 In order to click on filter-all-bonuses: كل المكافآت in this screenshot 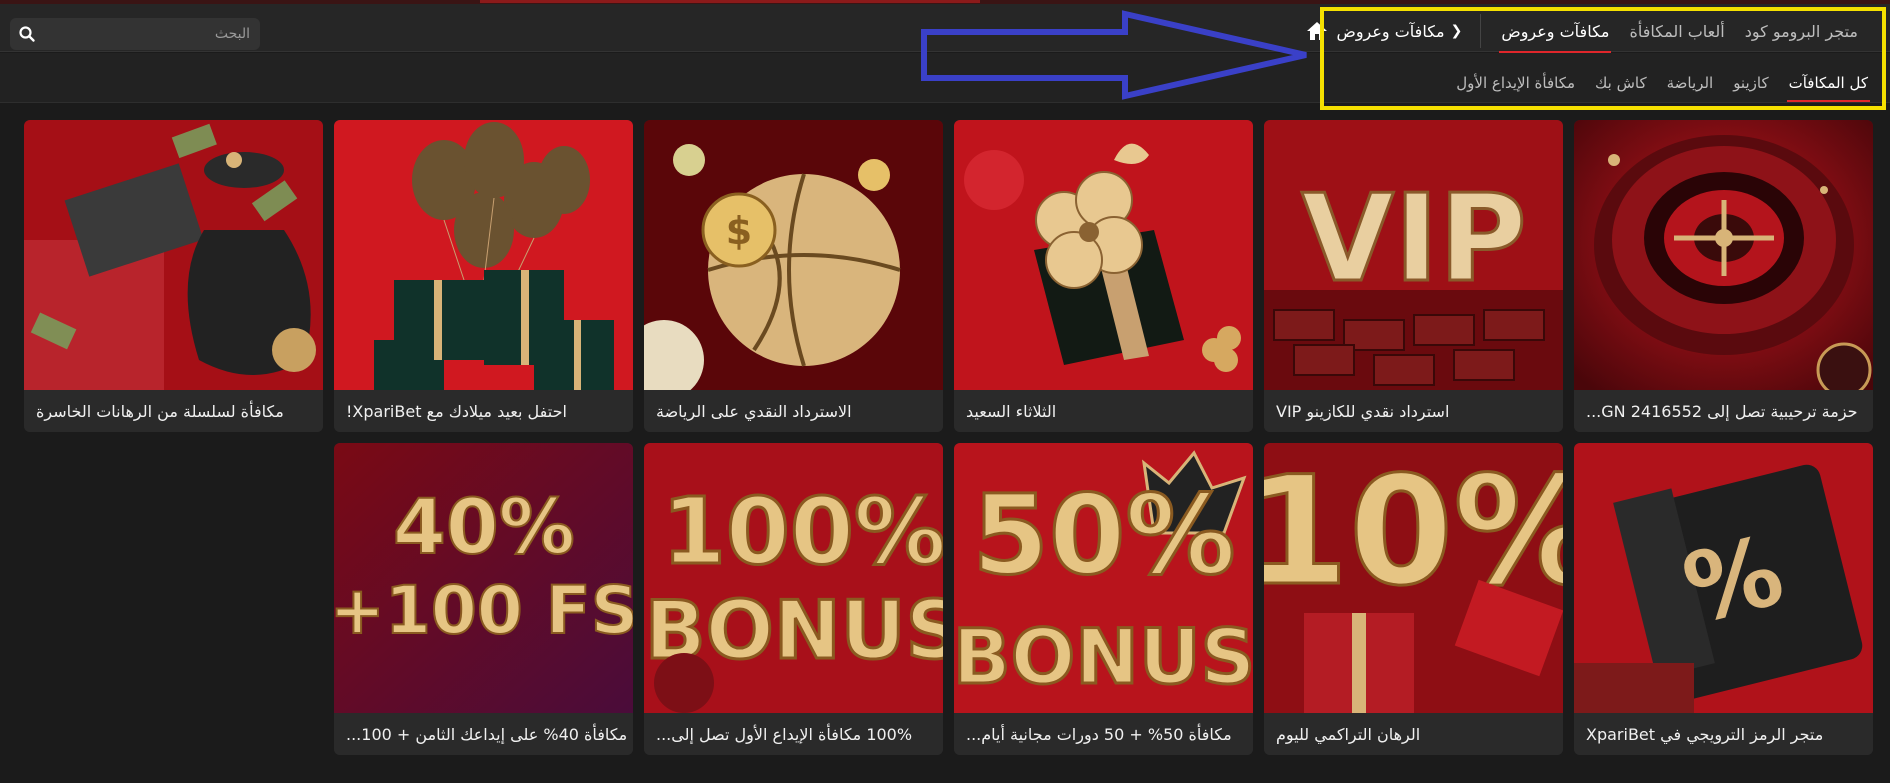, I will do `click(1828, 86)`.